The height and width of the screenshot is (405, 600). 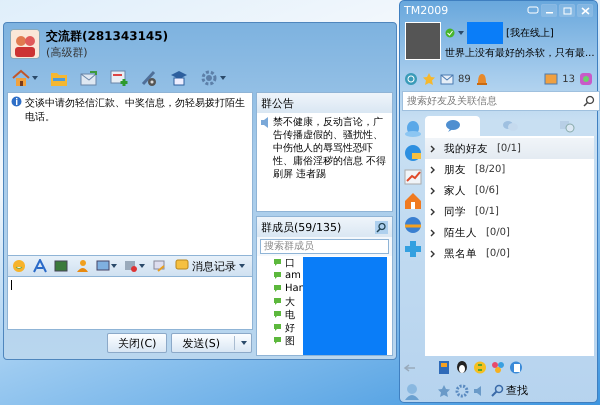 I want to click on find-button: 查找, so click(x=509, y=390).